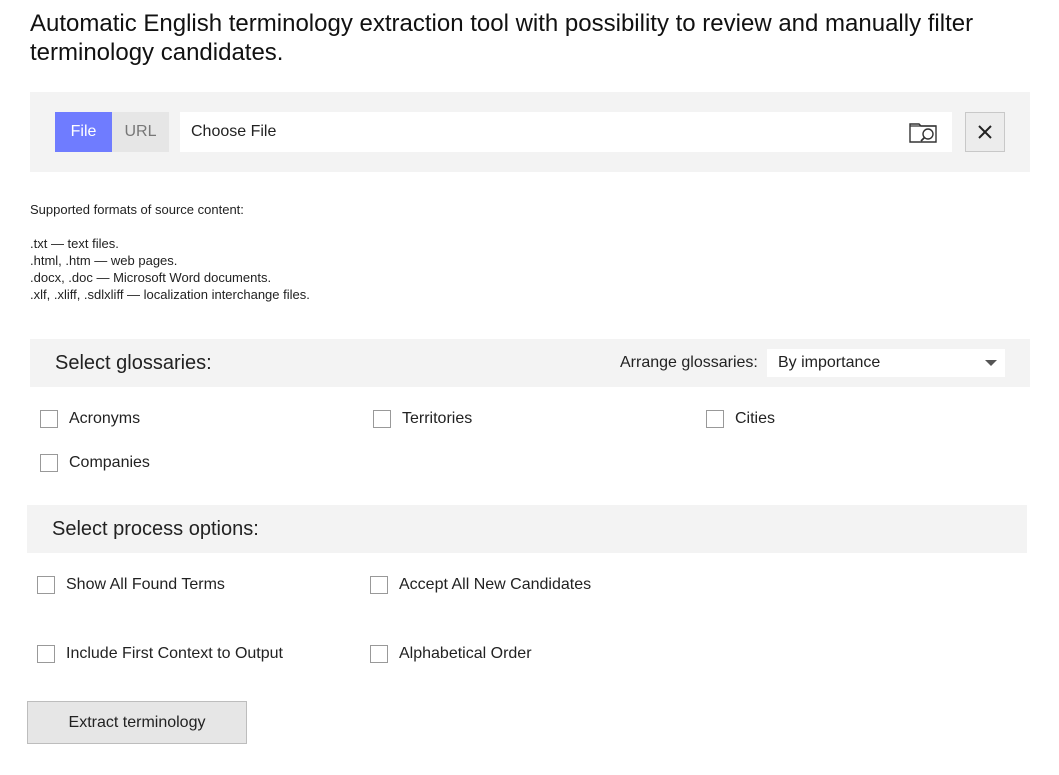 The height and width of the screenshot is (775, 1059). What do you see at coordinates (437, 418) in the screenshot?
I see `checkbox-label: Territories` at bounding box center [437, 418].